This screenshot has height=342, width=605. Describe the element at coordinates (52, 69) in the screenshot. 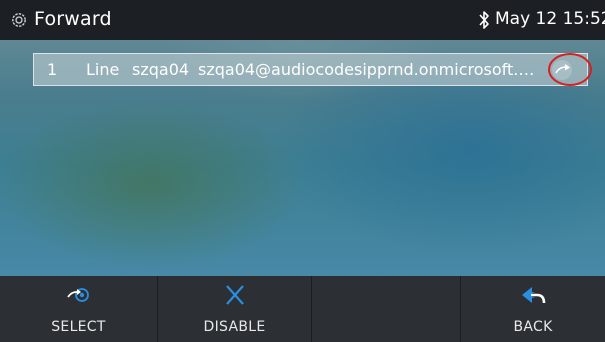

I see `row-index: 1` at that location.